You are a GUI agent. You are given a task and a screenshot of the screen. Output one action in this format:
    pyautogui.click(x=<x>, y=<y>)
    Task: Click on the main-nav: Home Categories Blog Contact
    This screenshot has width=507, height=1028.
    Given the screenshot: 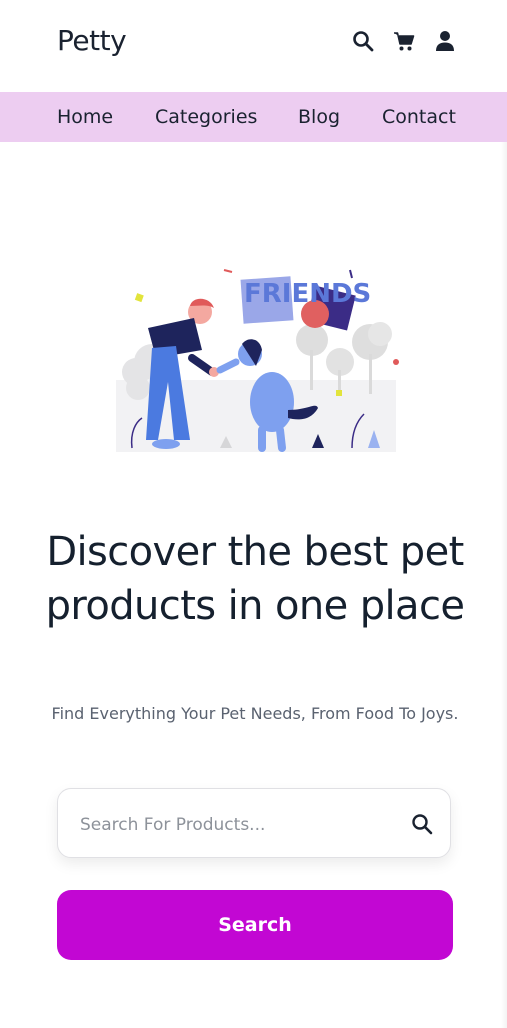 What is the action you would take?
    pyautogui.click(x=253, y=117)
    